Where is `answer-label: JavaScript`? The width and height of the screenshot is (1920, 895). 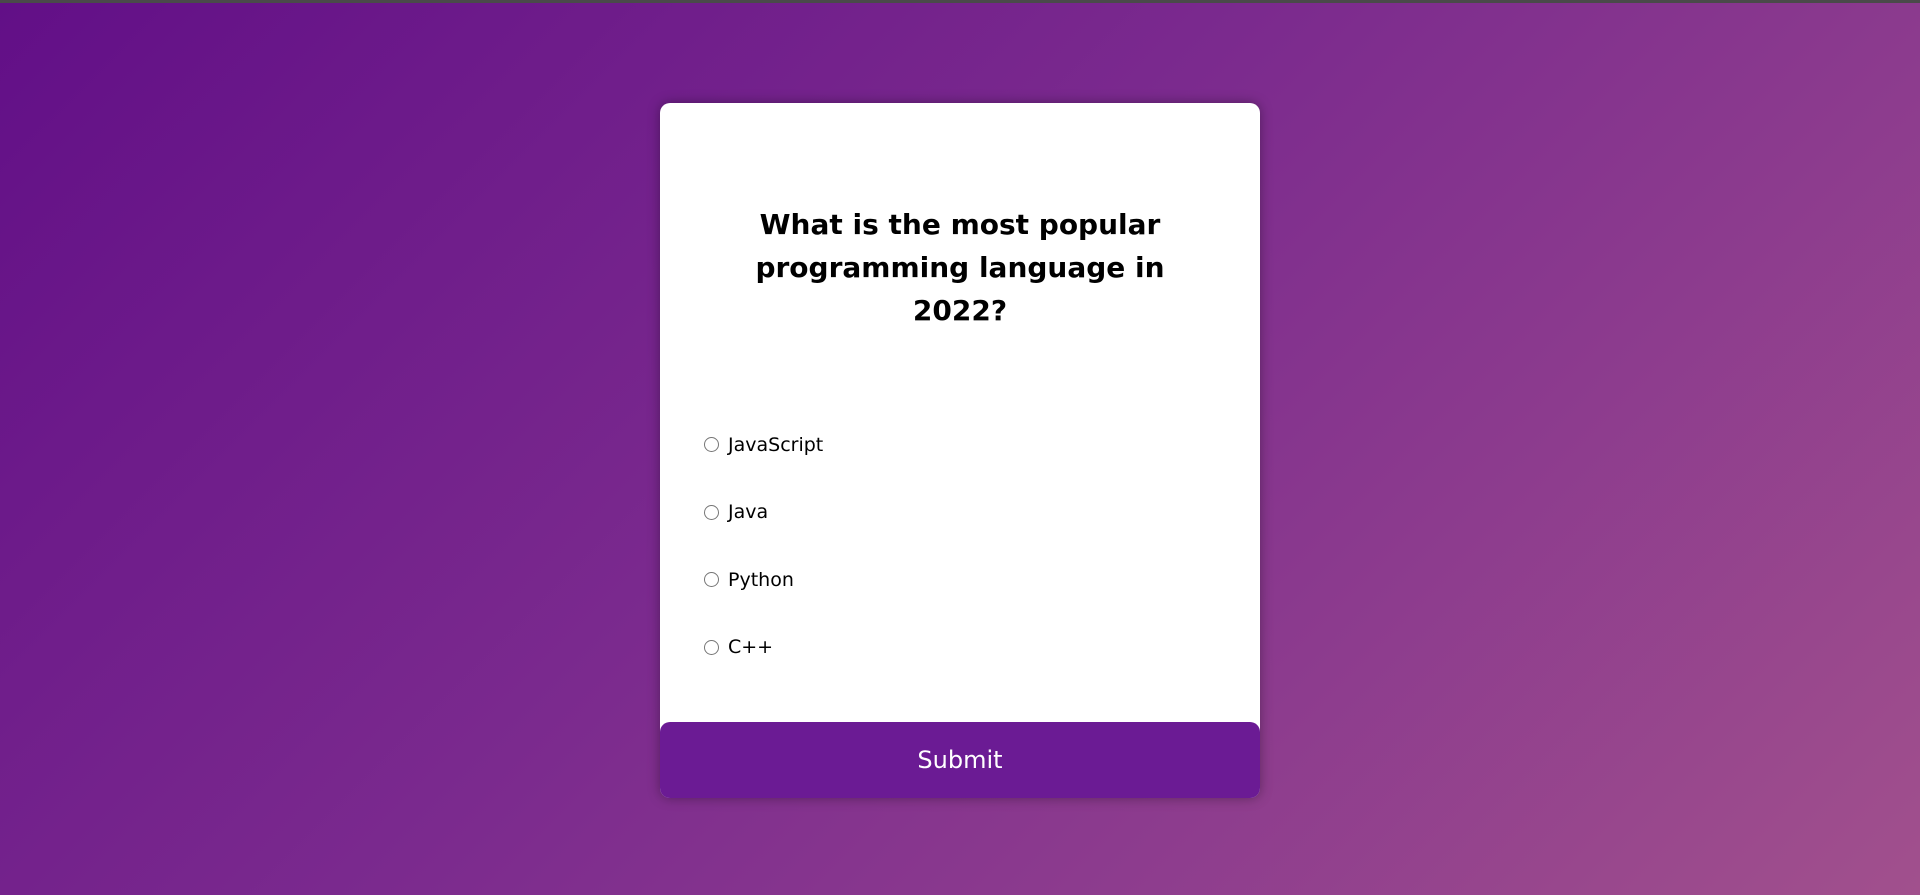 answer-label: JavaScript is located at coordinates (775, 445).